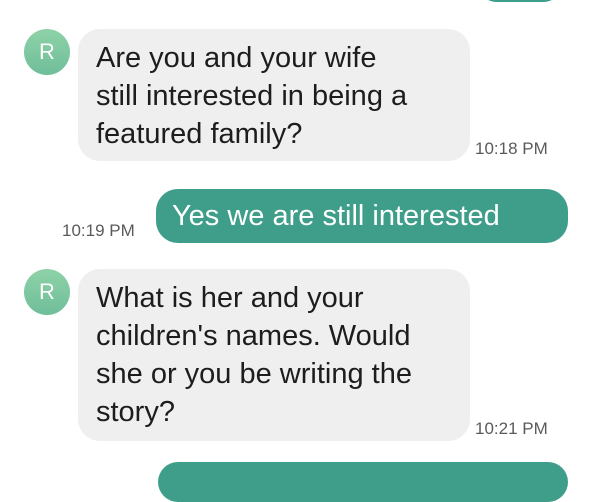 The width and height of the screenshot is (602, 502). I want to click on previous-message-bubble-partial, so click(520, 1).